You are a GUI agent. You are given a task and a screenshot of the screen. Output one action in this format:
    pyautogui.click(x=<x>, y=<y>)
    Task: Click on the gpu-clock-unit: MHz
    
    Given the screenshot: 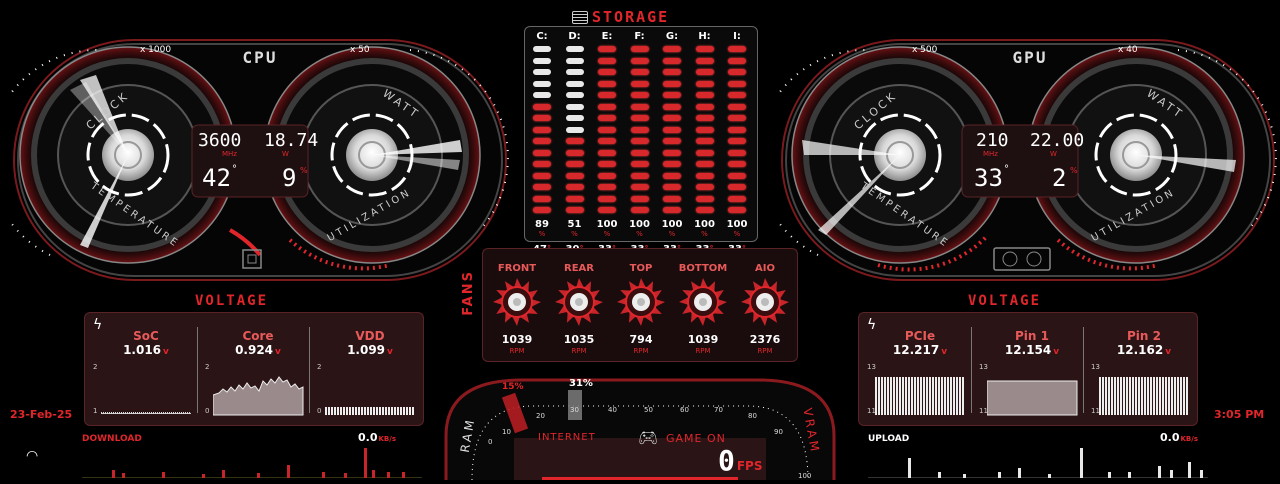 What is the action you would take?
    pyautogui.click(x=990, y=154)
    